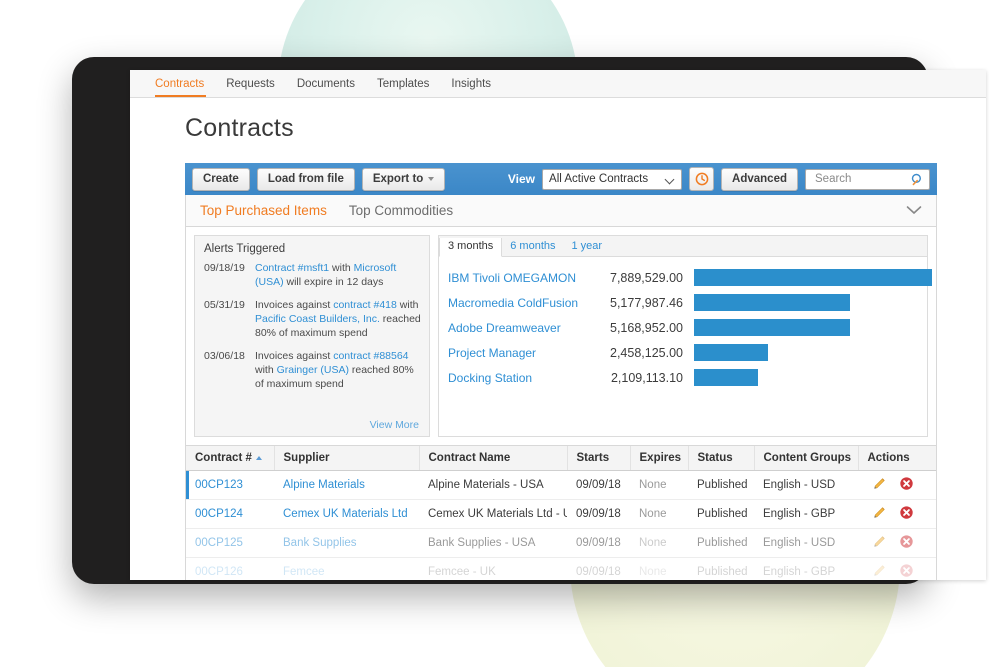 Image resolution: width=1000 pixels, height=667 pixels. Describe the element at coordinates (897, 485) in the screenshot. I see `cell-actions` at that location.